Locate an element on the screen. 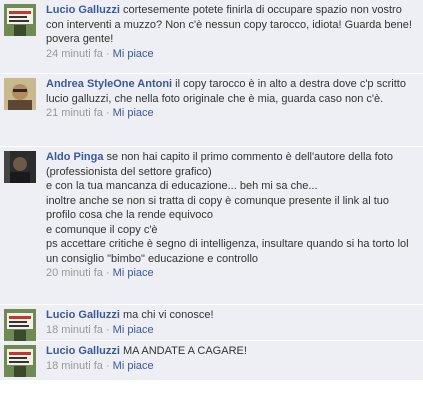  comment-text-line: e comunque il copy c'è is located at coordinates (102, 229).